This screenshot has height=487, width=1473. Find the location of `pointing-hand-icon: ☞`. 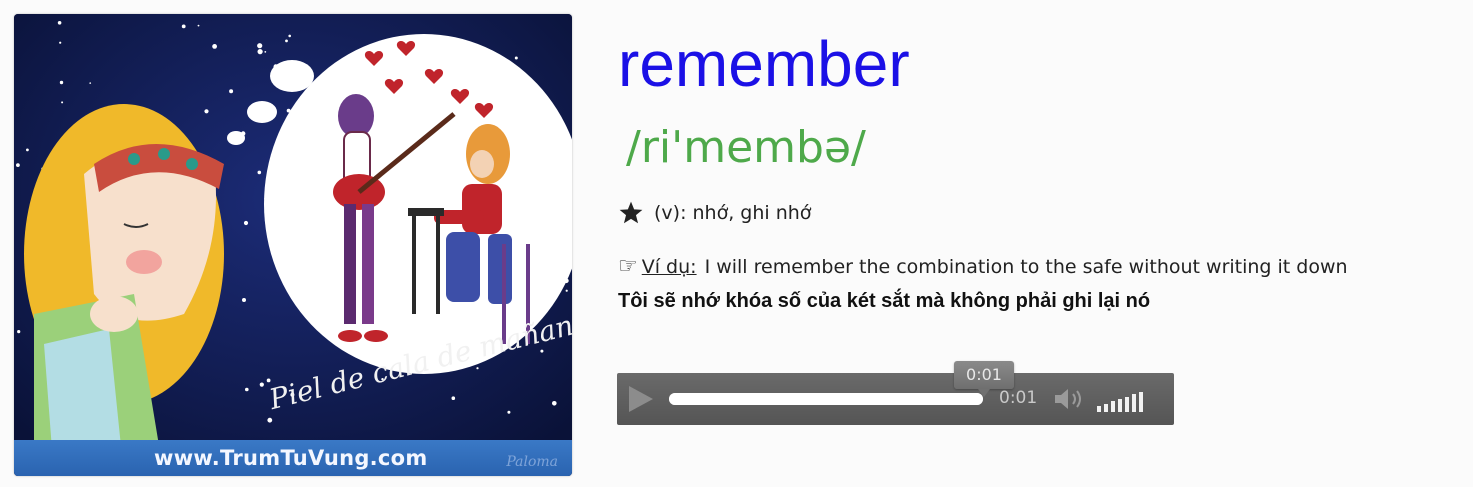

pointing-hand-icon: ☞ is located at coordinates (628, 266).